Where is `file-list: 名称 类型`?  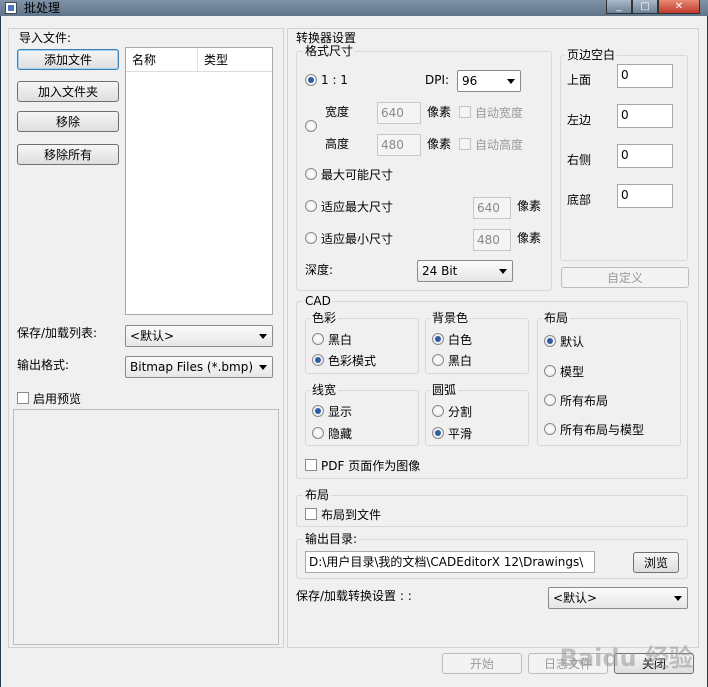 file-list: 名称 类型 is located at coordinates (199, 181).